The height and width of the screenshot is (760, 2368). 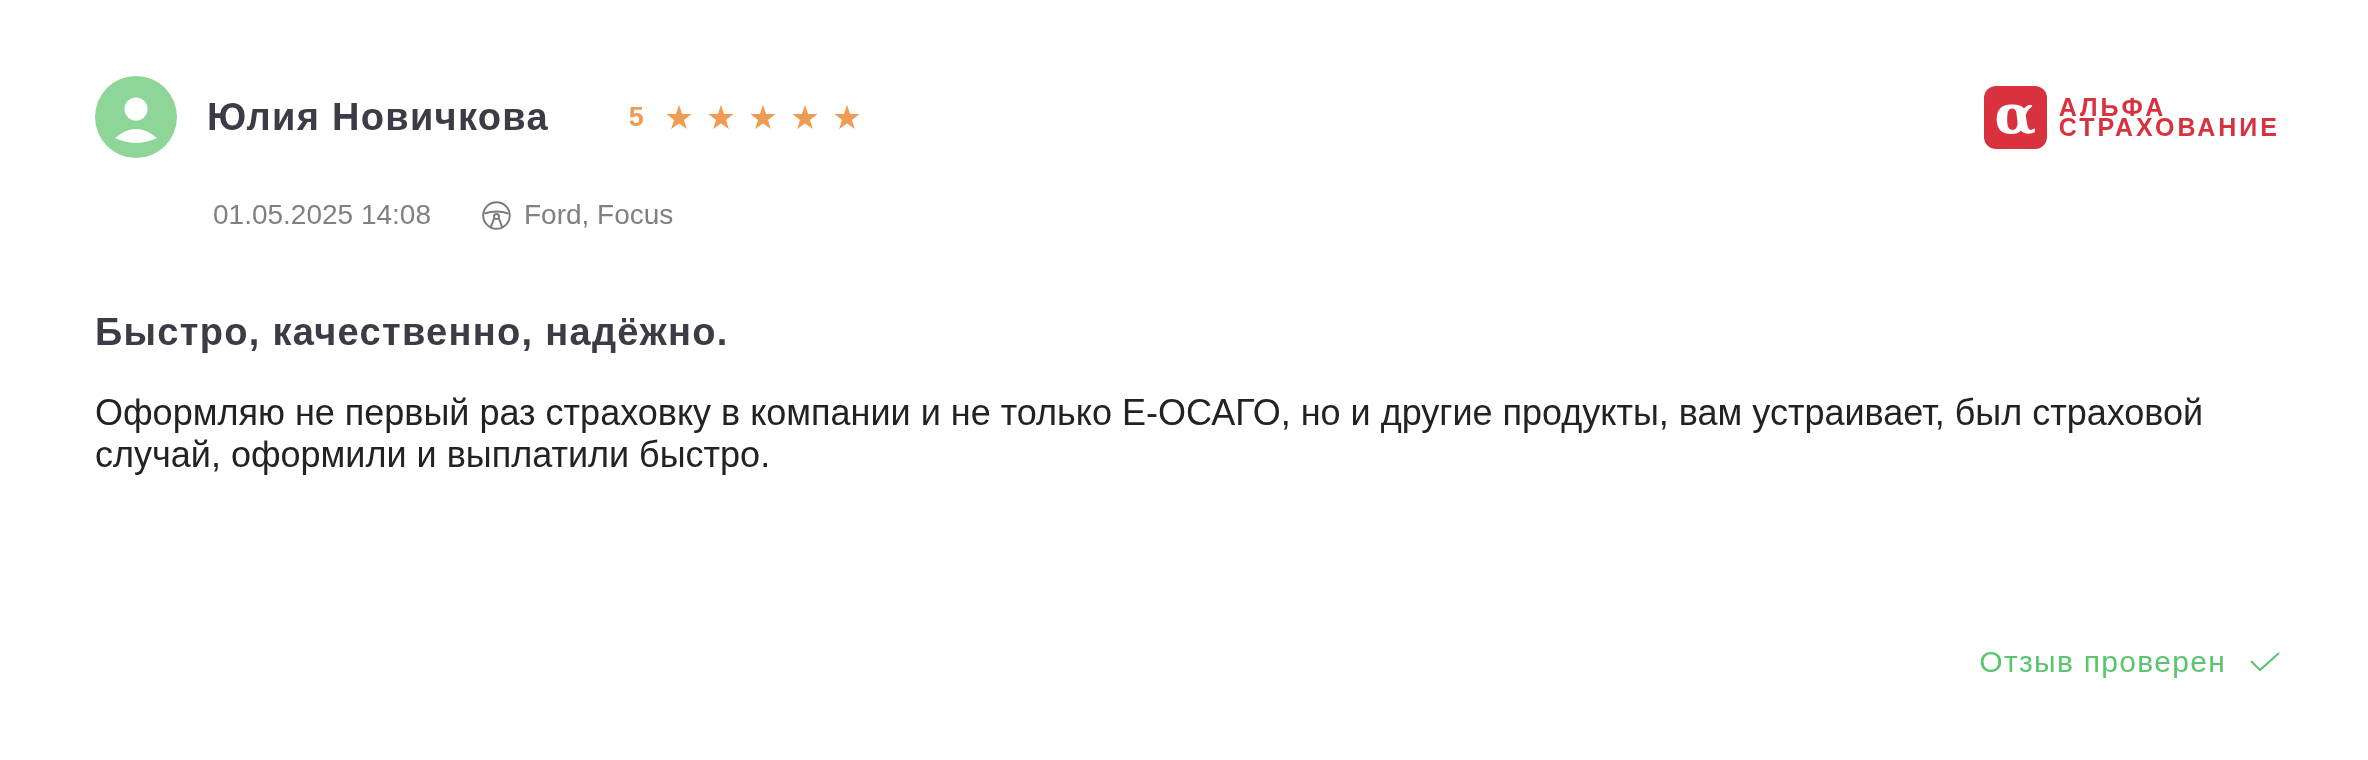 I want to click on review-title: Быстро, качественно, надёжно., so click(x=412, y=332).